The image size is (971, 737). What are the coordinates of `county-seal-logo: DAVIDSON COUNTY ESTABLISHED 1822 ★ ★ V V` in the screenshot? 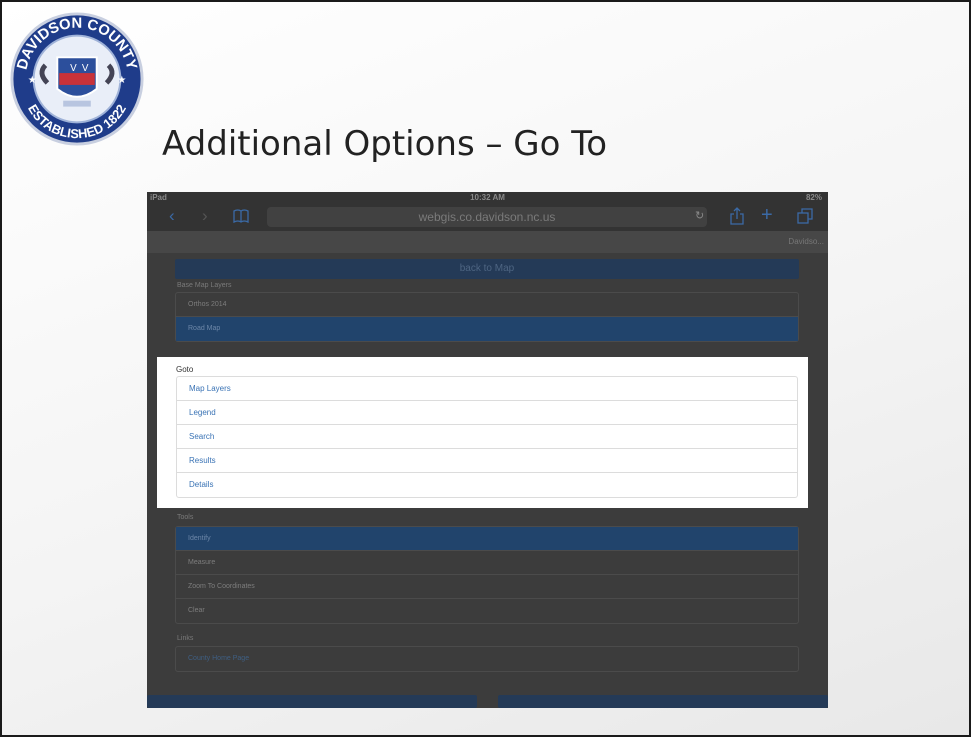 It's located at (77, 79).